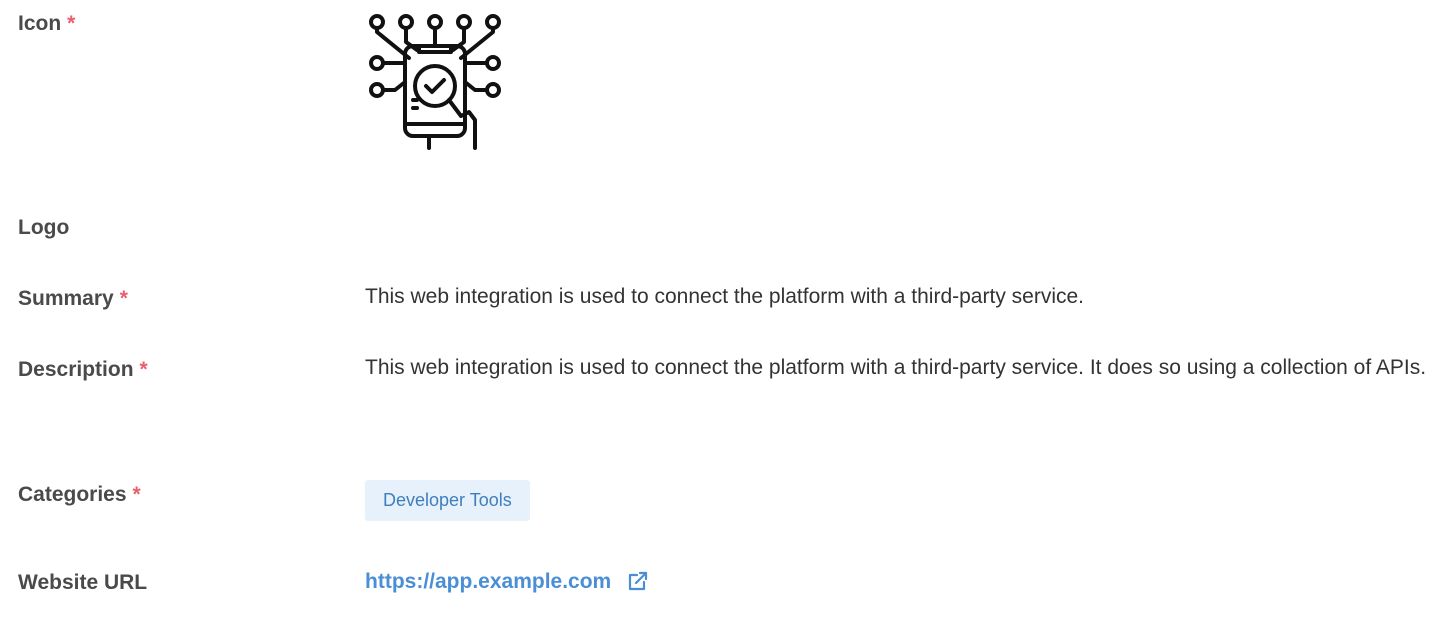 Image resolution: width=1435 pixels, height=626 pixels. Describe the element at coordinates (488, 581) in the screenshot. I see `website-link: https://app.example.com` at that location.